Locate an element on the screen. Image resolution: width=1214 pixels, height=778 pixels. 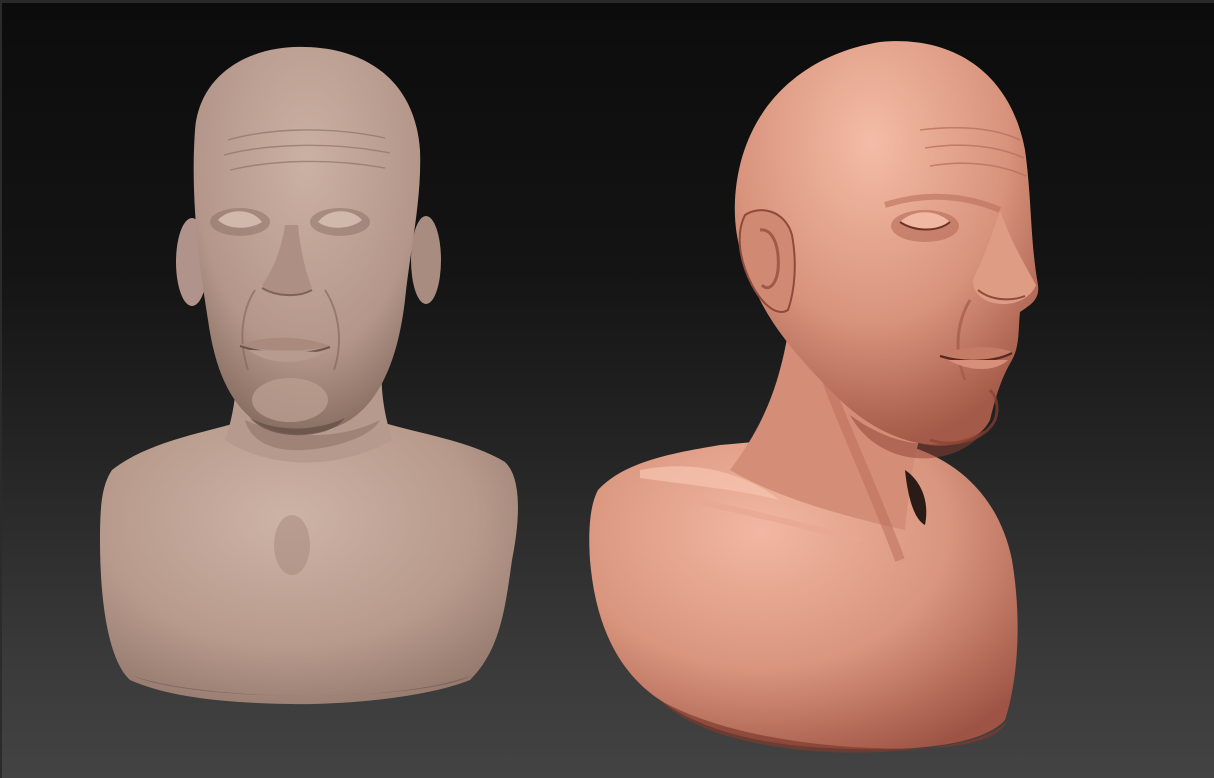
bust-front-head is located at coordinates (307, 240).